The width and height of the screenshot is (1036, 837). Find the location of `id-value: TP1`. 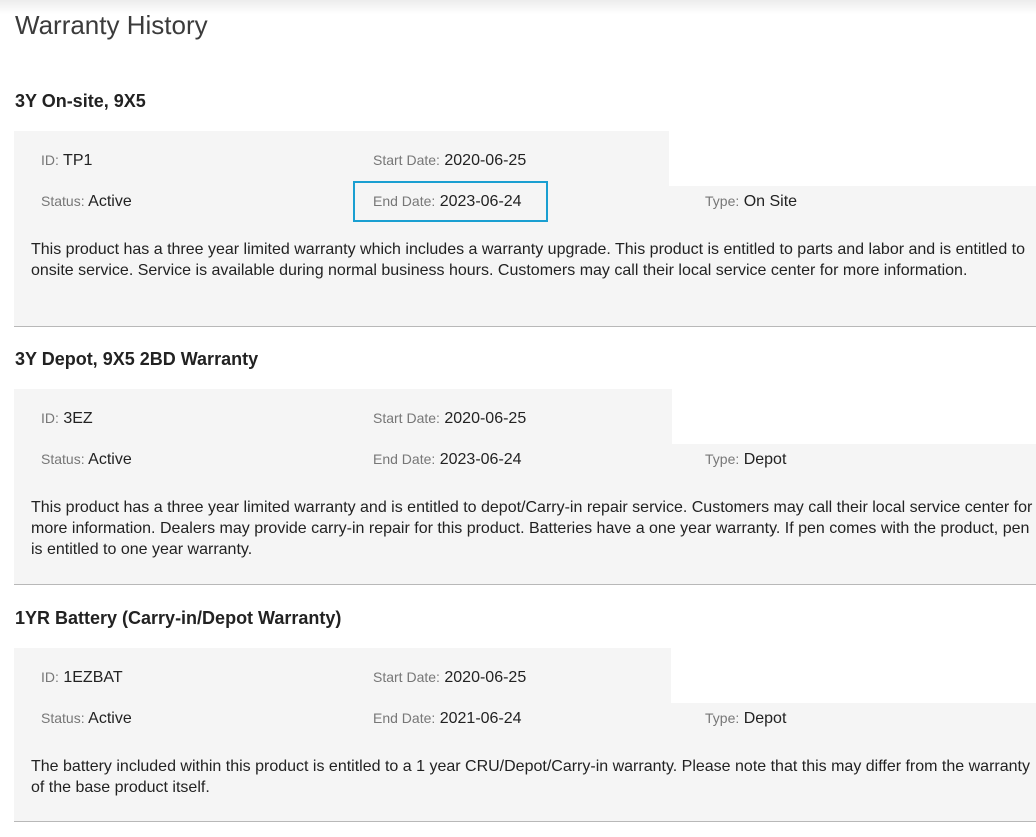

id-value: TP1 is located at coordinates (78, 160).